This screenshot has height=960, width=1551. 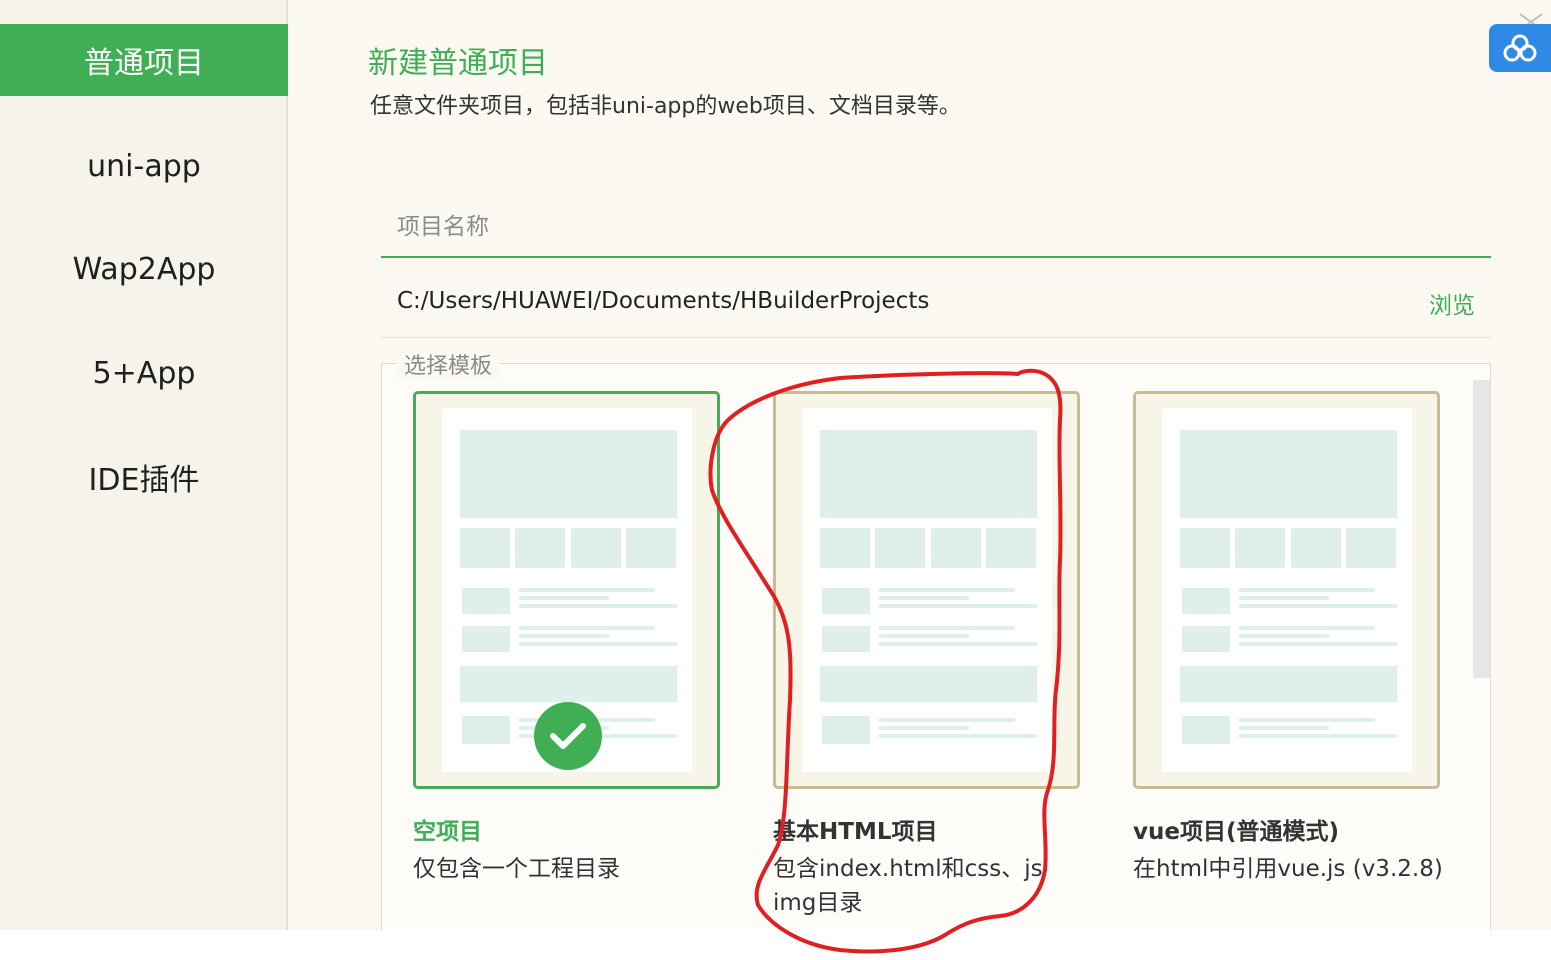 What do you see at coordinates (1288, 869) in the screenshot?
I see `template-description: 在html中引用vue.js (v3.2.8)` at bounding box center [1288, 869].